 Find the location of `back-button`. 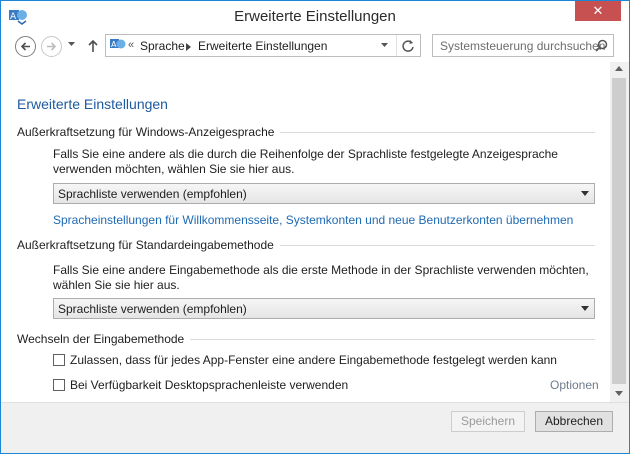

back-button is located at coordinates (25, 46).